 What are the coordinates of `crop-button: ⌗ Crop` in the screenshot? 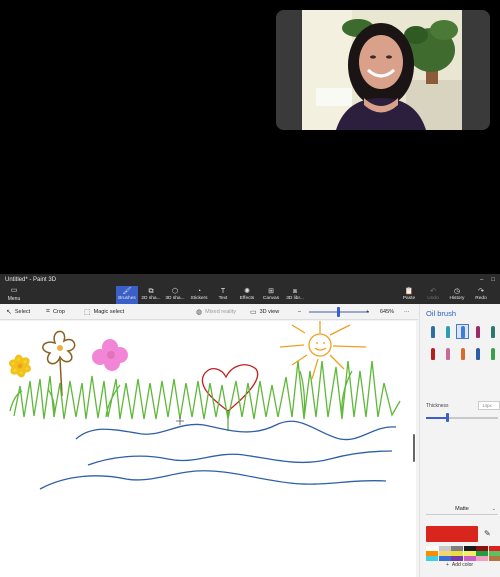 It's located at (55, 312).